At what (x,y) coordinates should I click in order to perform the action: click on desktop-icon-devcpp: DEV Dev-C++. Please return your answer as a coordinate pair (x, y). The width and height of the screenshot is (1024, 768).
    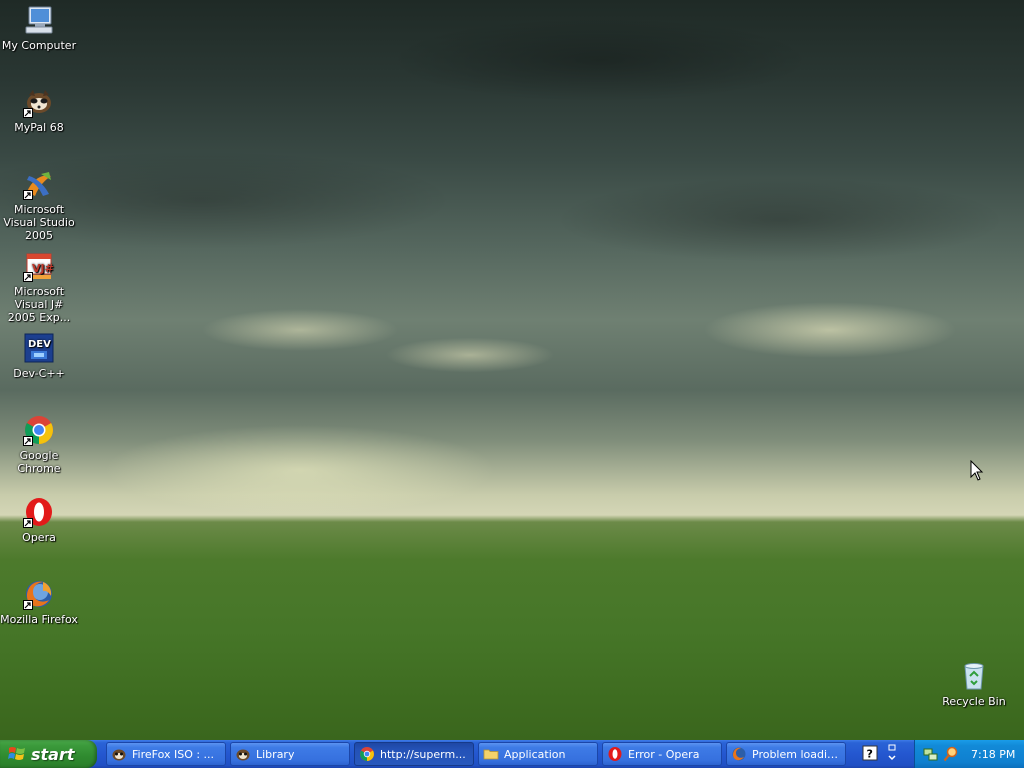
    Looking at the image, I should click on (39, 356).